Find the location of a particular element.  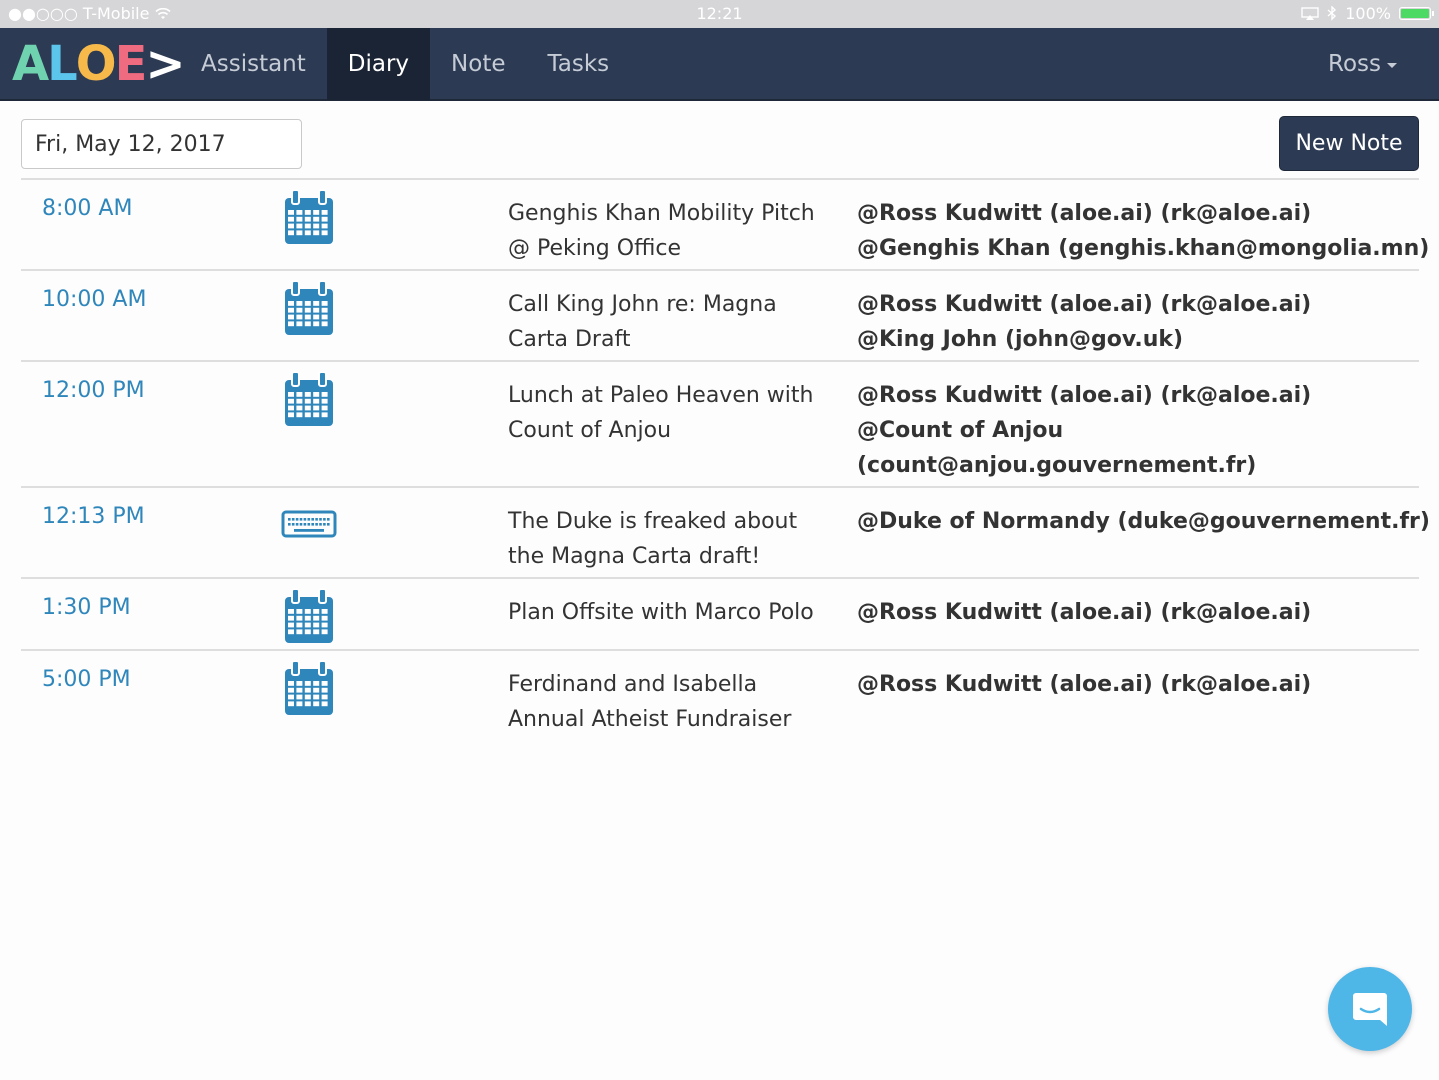

chat-icon is located at coordinates (1370, 1009).